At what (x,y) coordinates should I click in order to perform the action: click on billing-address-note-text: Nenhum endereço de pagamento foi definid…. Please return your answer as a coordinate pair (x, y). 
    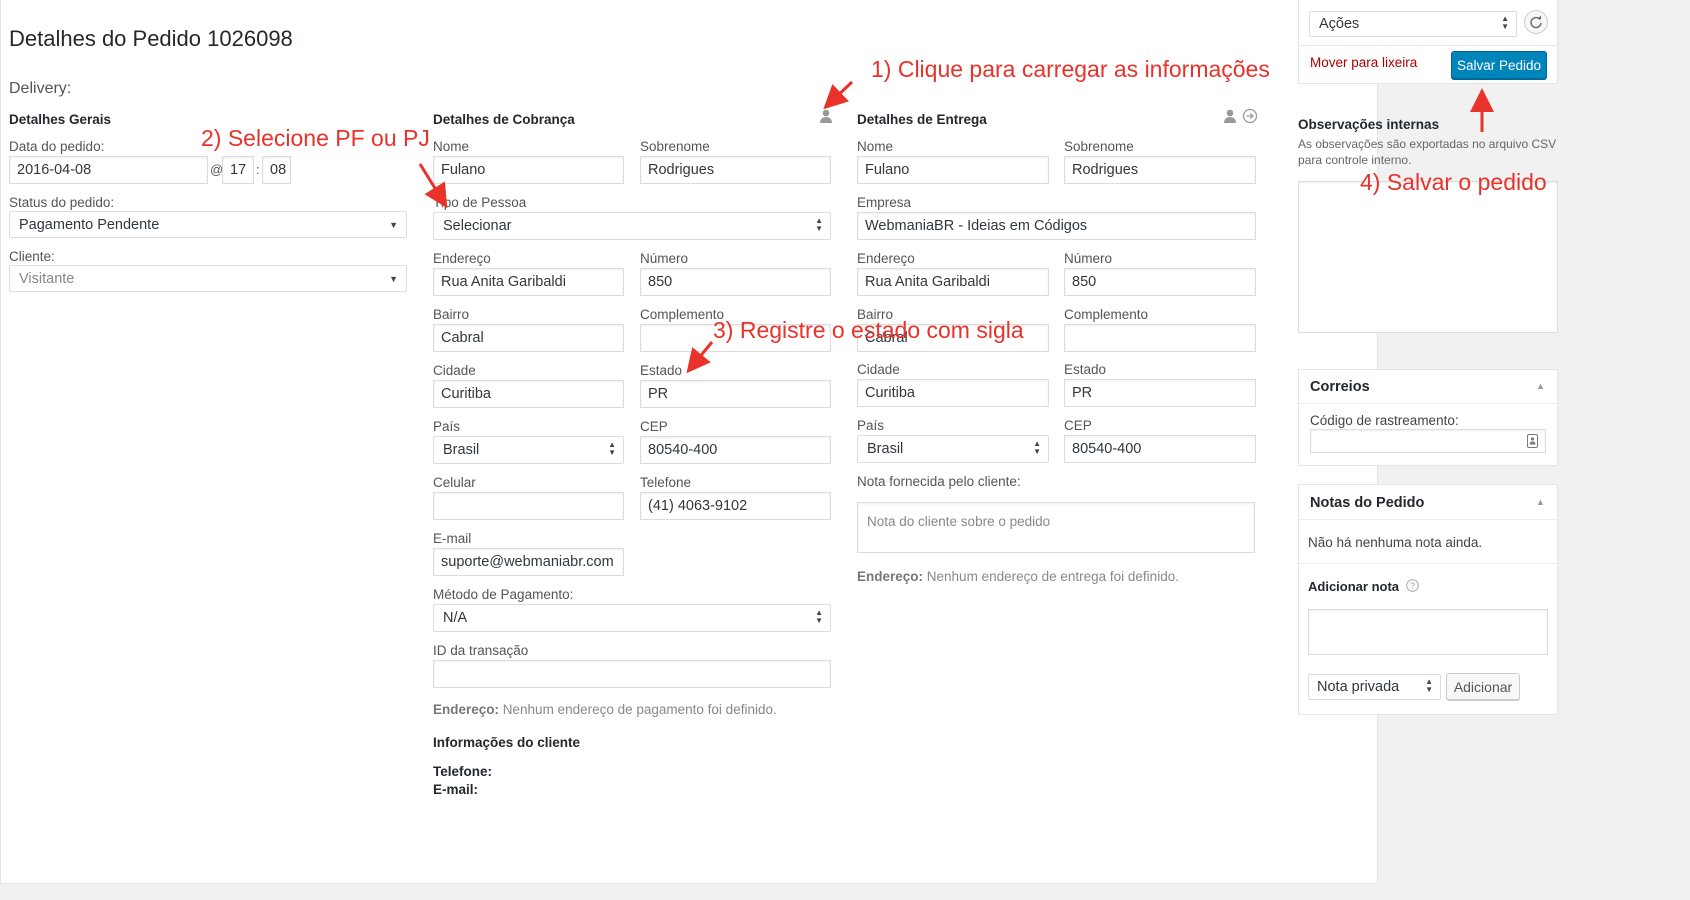
    Looking at the image, I should click on (638, 709).